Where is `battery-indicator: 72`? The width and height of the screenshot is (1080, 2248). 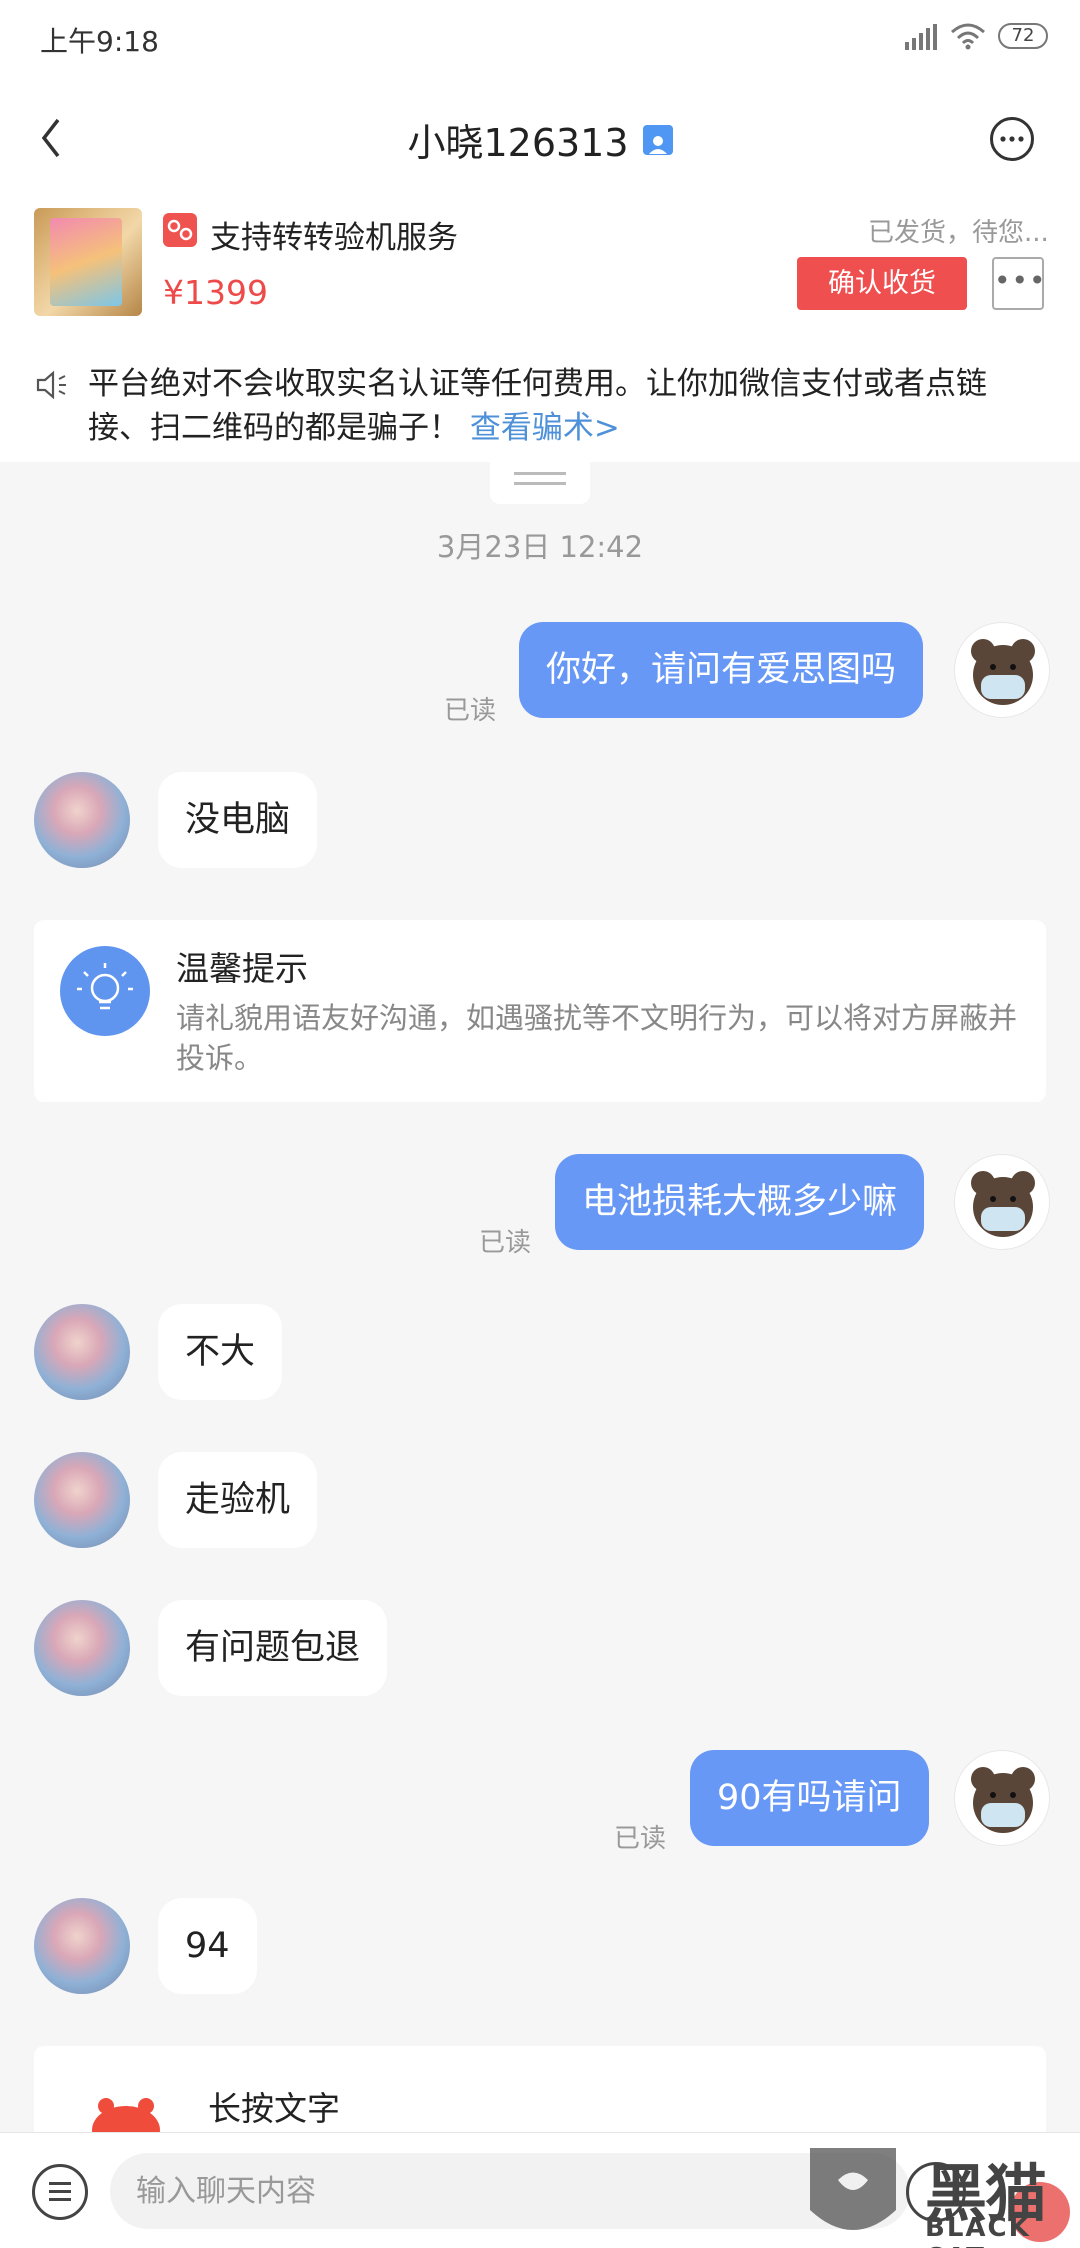 battery-indicator: 72 is located at coordinates (1023, 36).